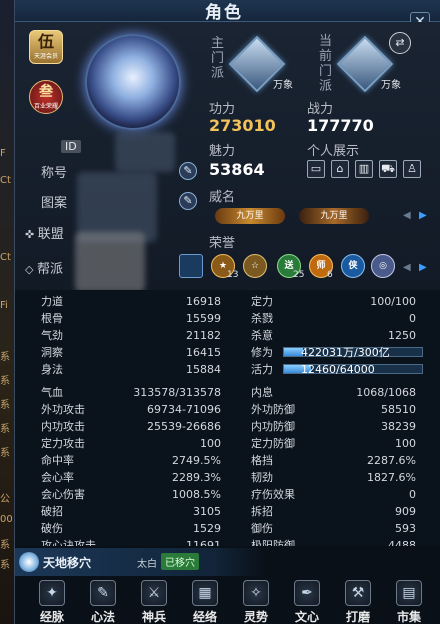  What do you see at coordinates (222, 243) in the screenshot?
I see `honor-label: 荣誉` at bounding box center [222, 243].